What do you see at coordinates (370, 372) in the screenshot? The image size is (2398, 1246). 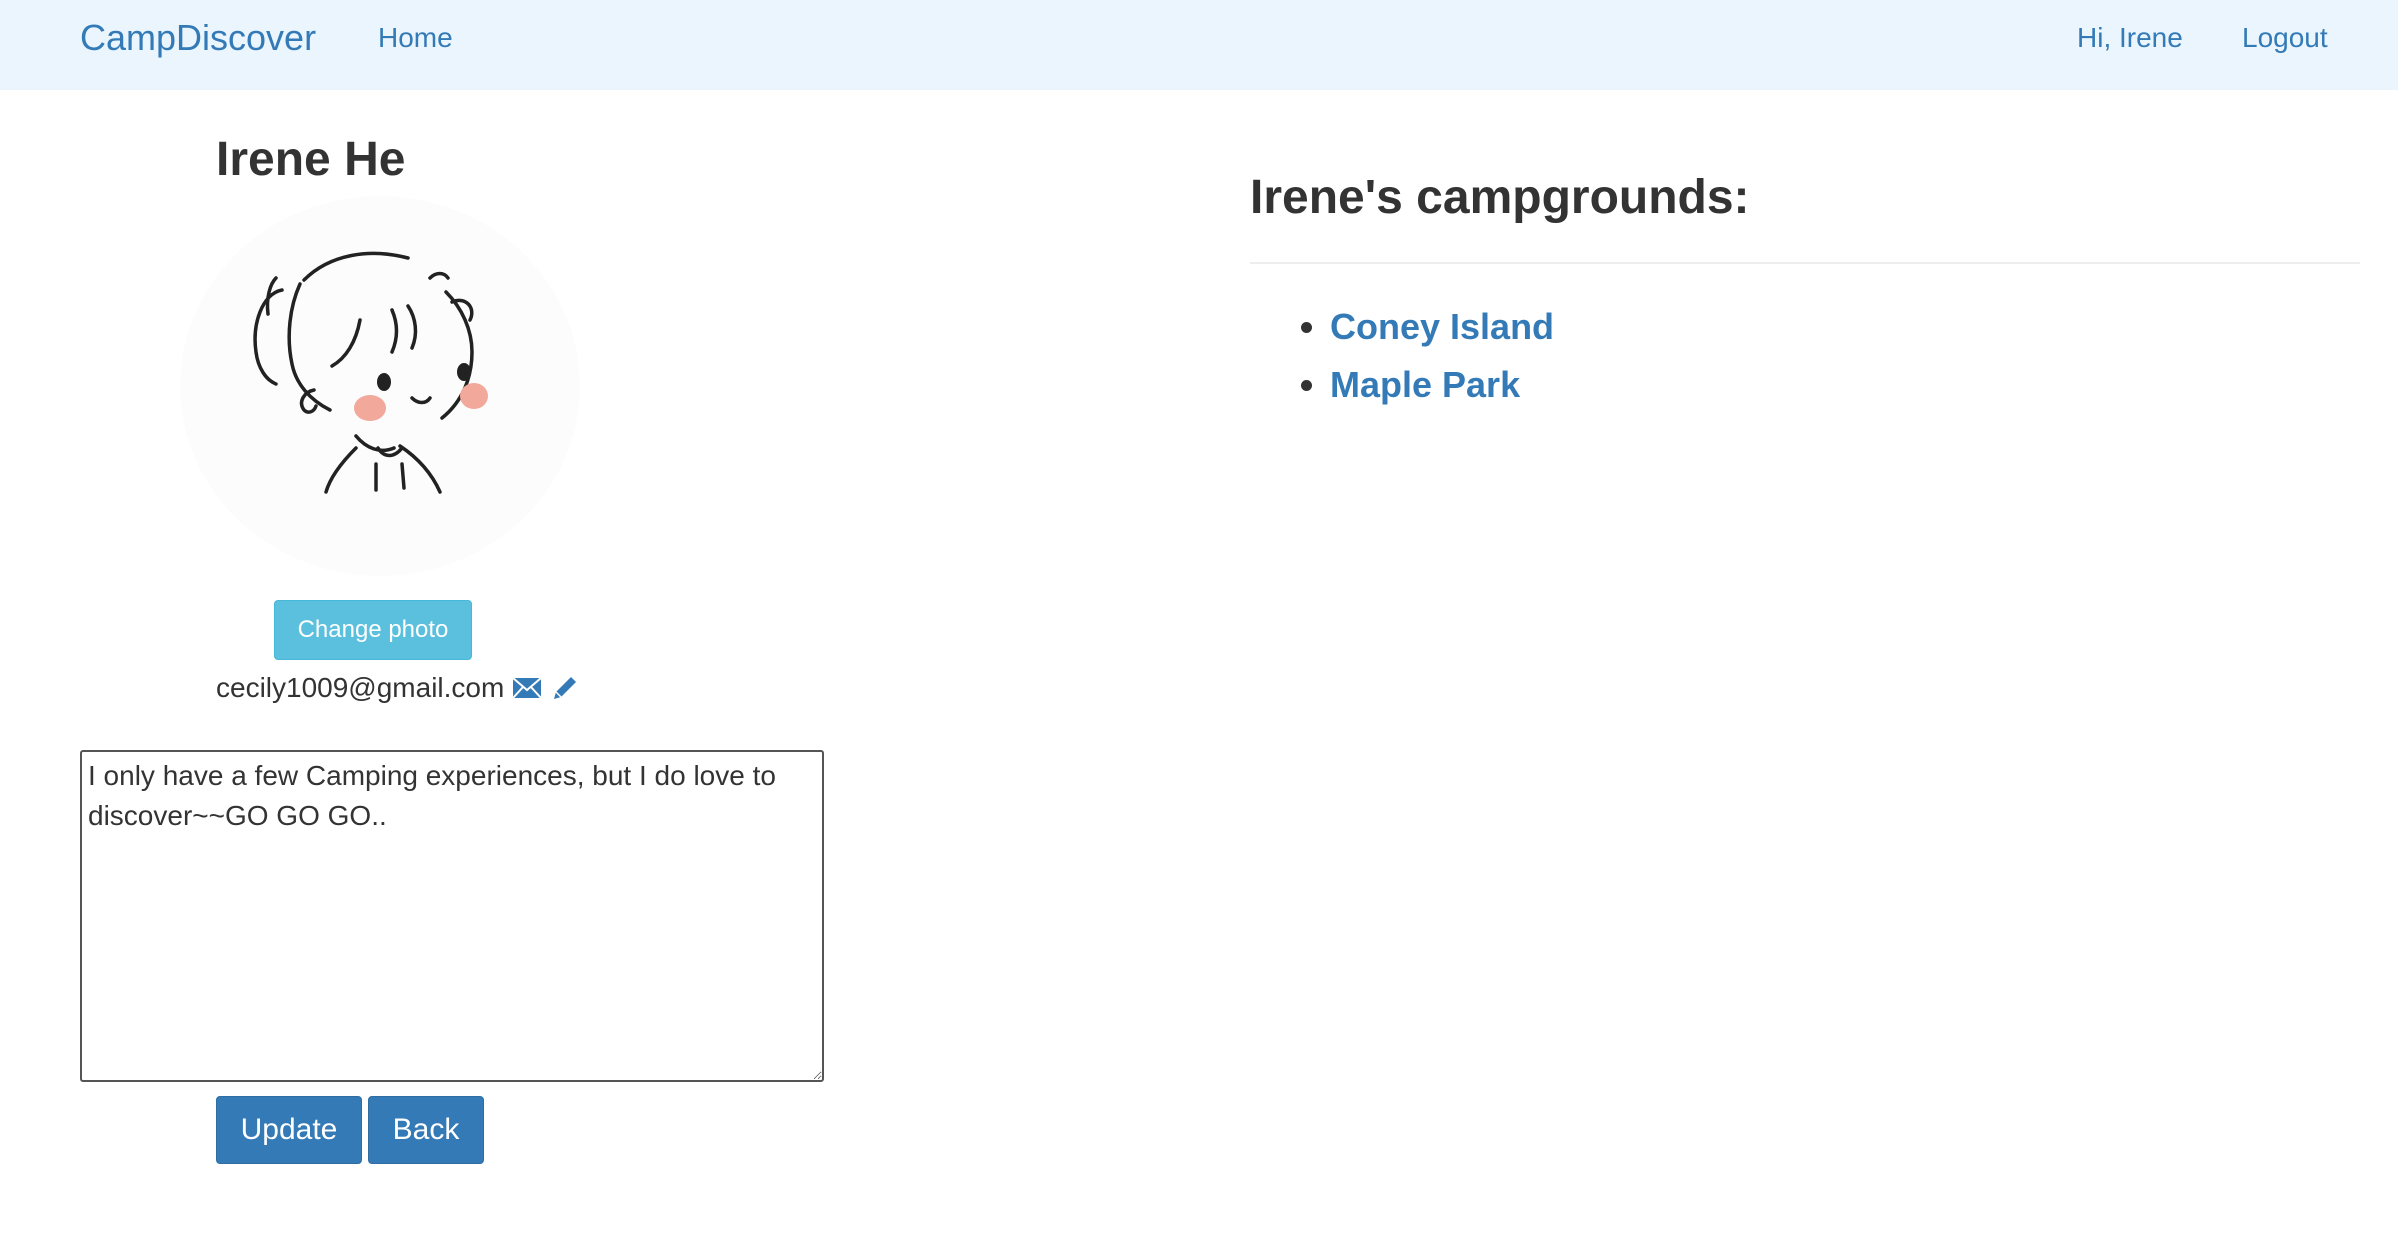 I see `avatar-illustration` at bounding box center [370, 372].